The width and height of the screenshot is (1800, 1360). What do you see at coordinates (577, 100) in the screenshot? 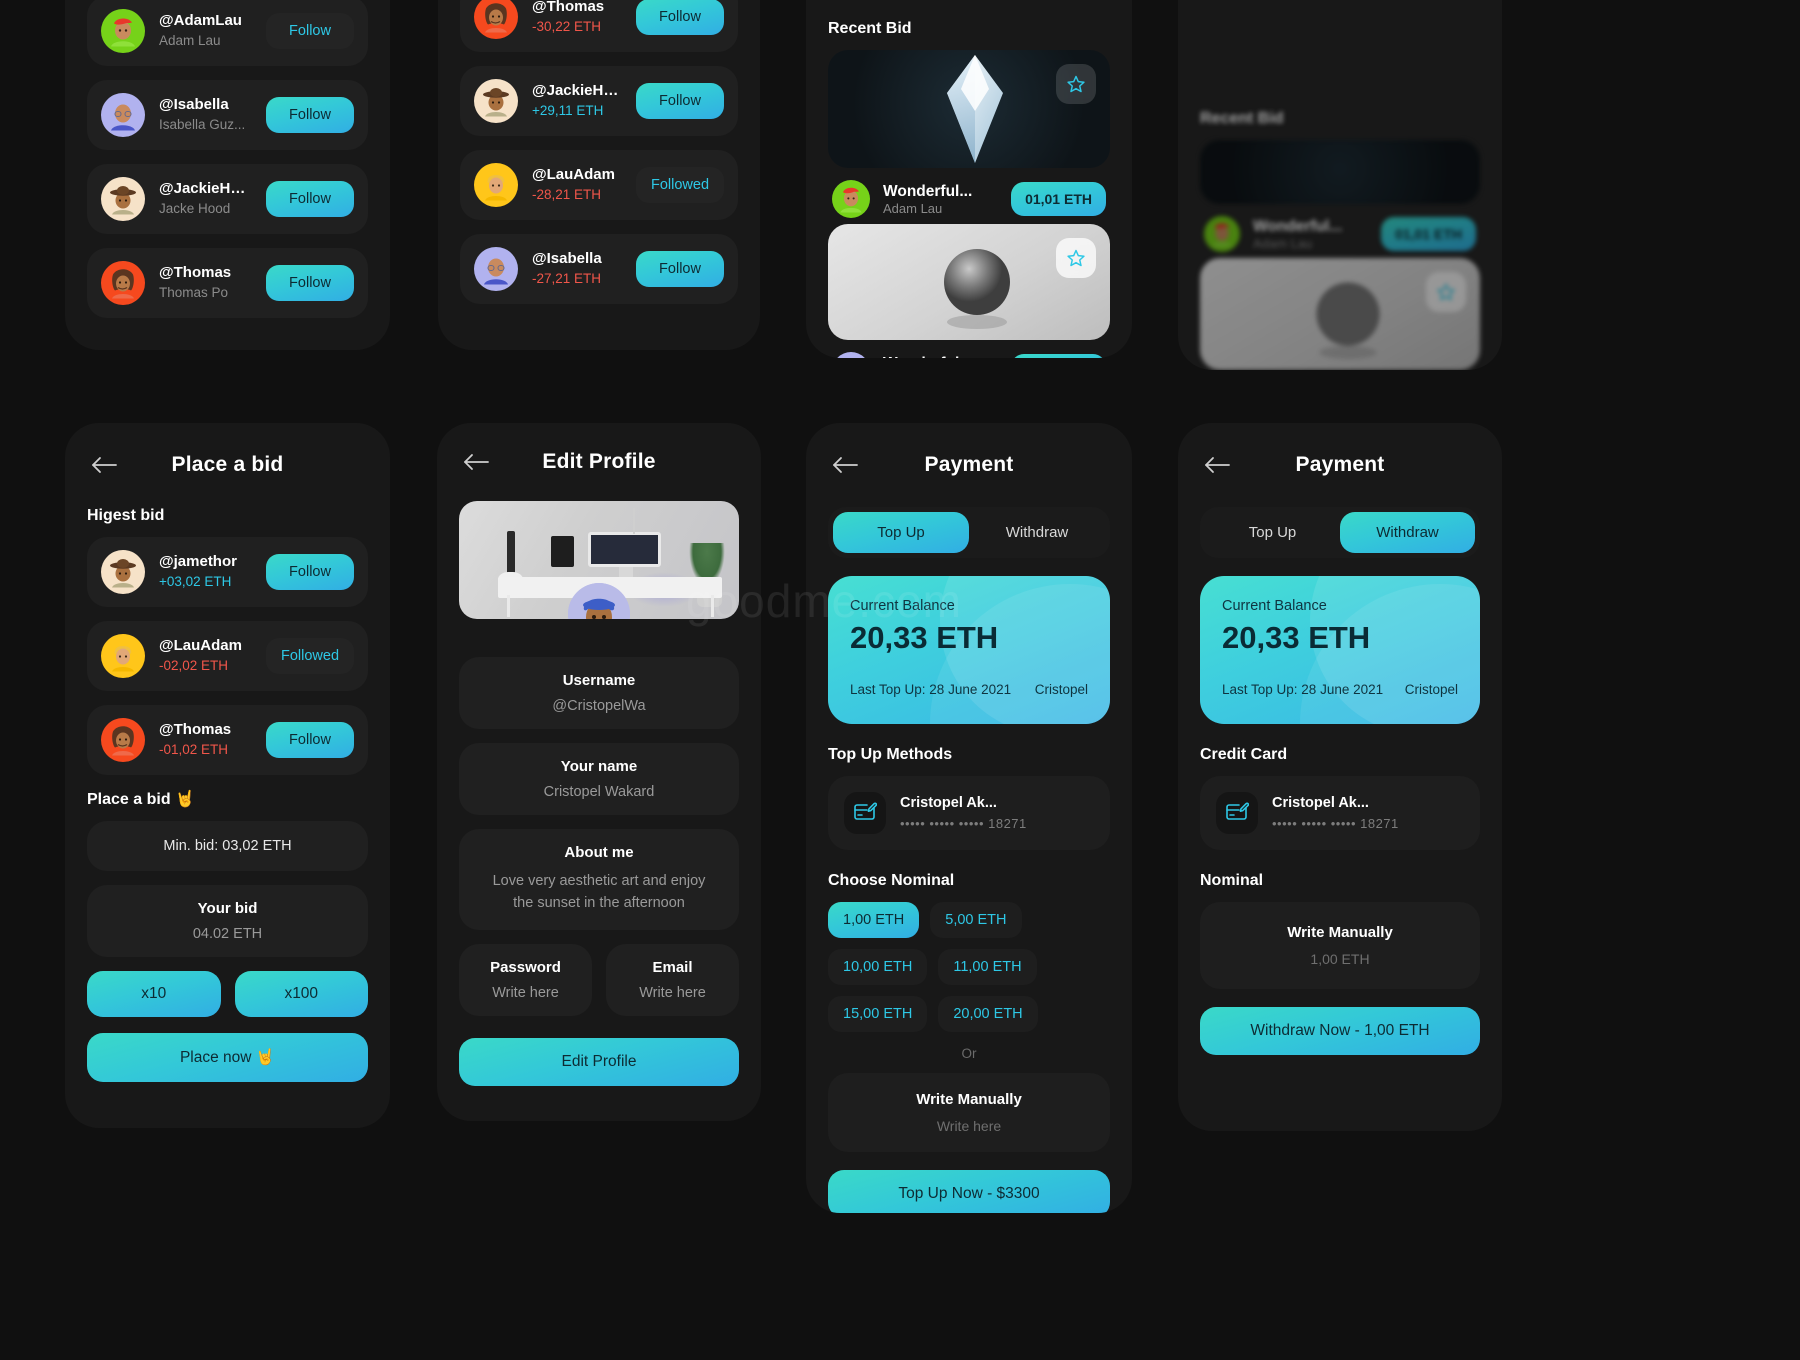
I see `user-info: @JackieHood +29,11 ETH` at bounding box center [577, 100].